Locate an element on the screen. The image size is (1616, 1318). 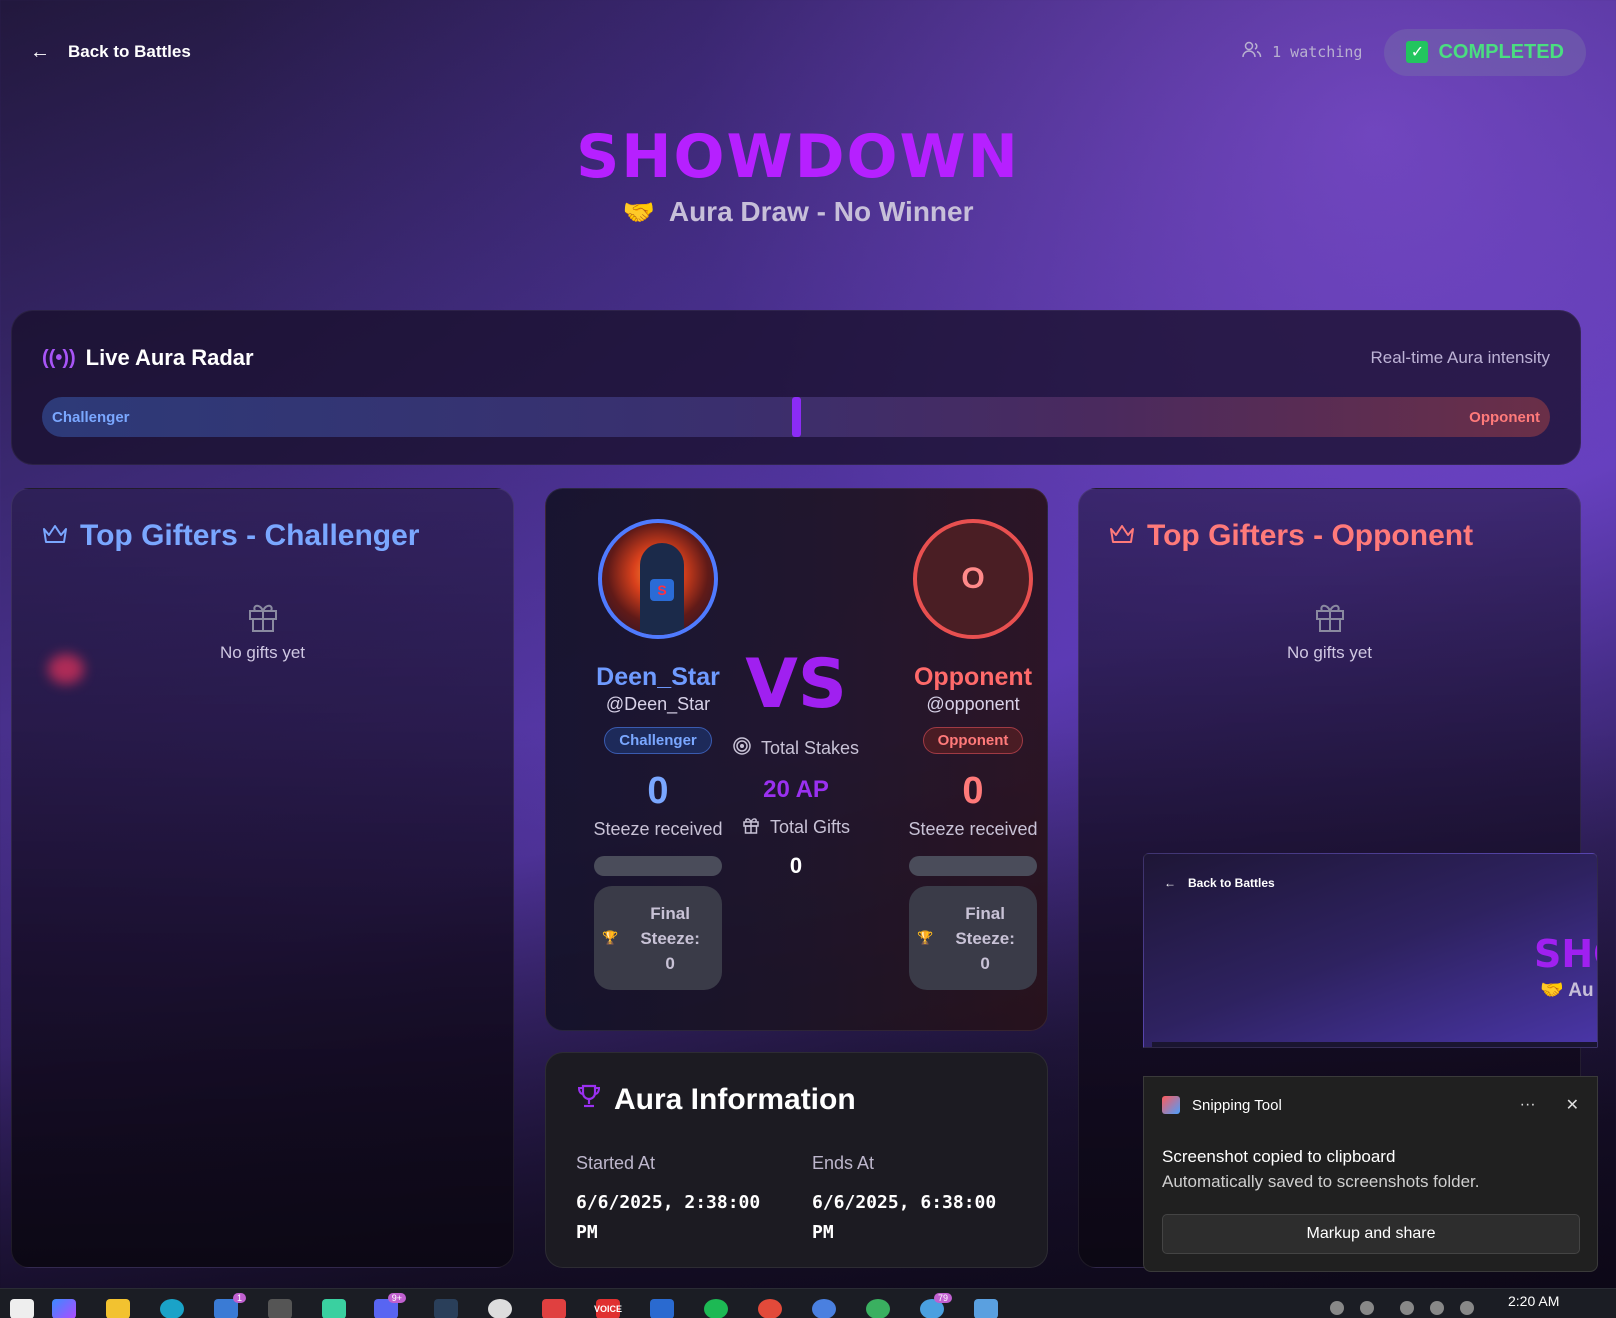
target-icon is located at coordinates (742, 748).